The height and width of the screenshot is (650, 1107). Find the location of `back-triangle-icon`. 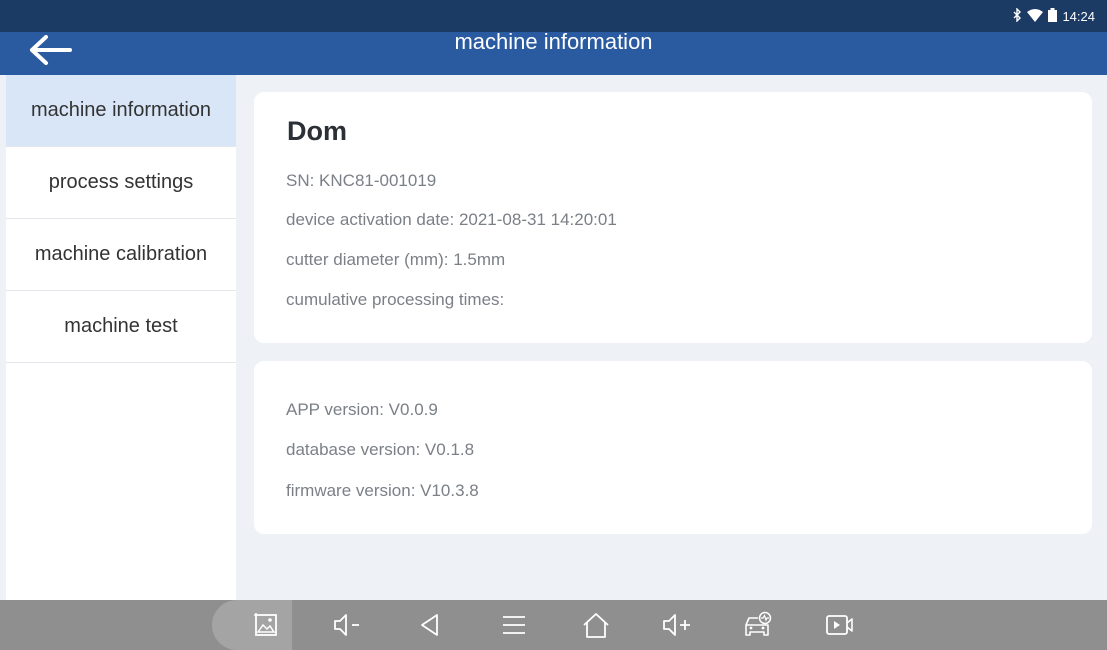

back-triangle-icon is located at coordinates (430, 625).